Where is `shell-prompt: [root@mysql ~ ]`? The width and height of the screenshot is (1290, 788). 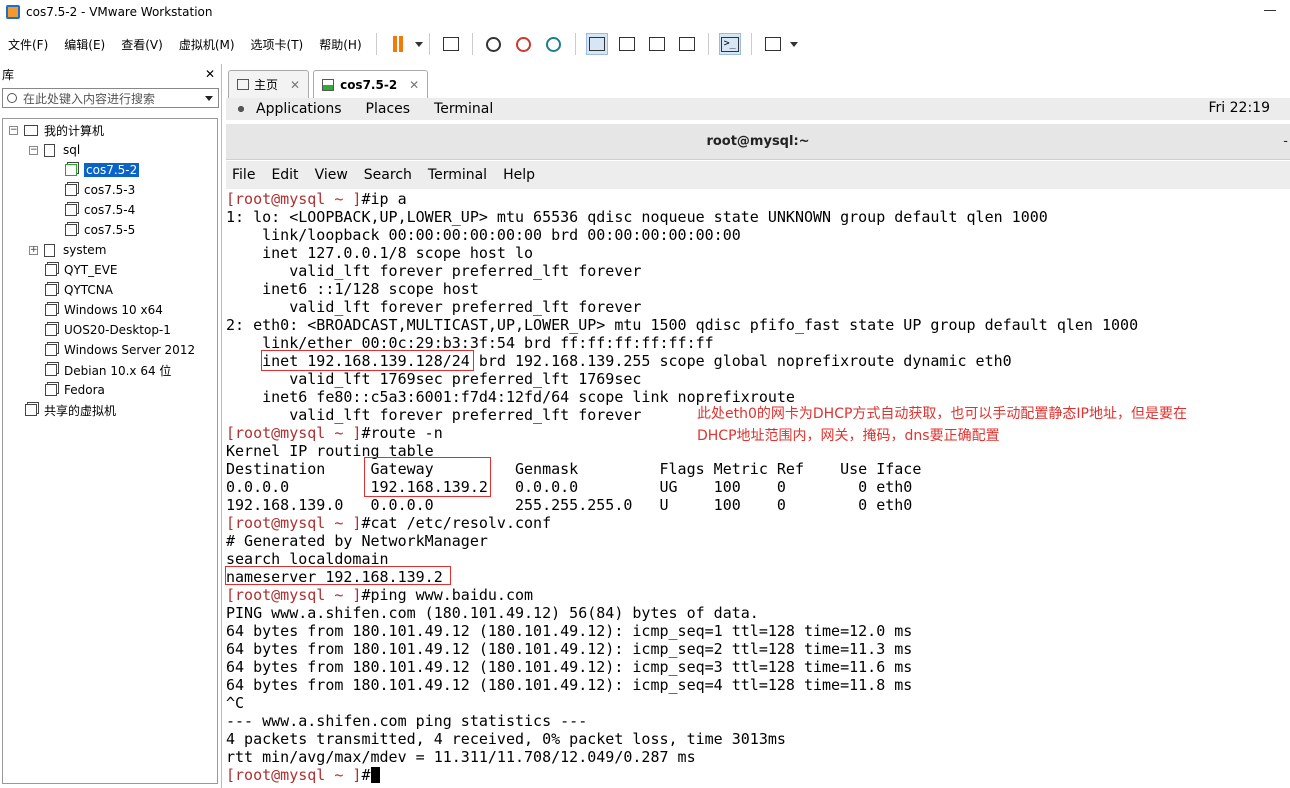 shell-prompt: [root@mysql ~ ] is located at coordinates (294, 199).